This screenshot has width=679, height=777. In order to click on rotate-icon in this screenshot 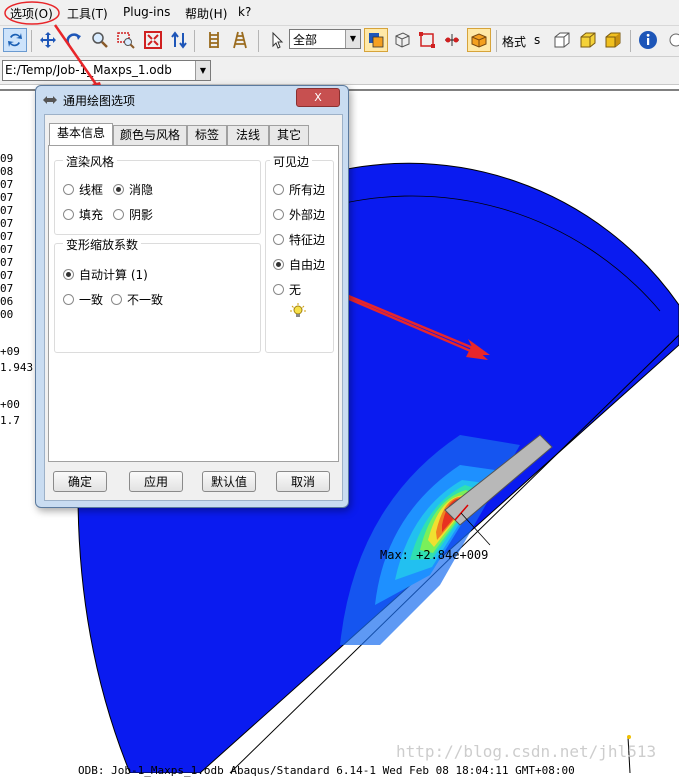, I will do `click(74, 40)`.